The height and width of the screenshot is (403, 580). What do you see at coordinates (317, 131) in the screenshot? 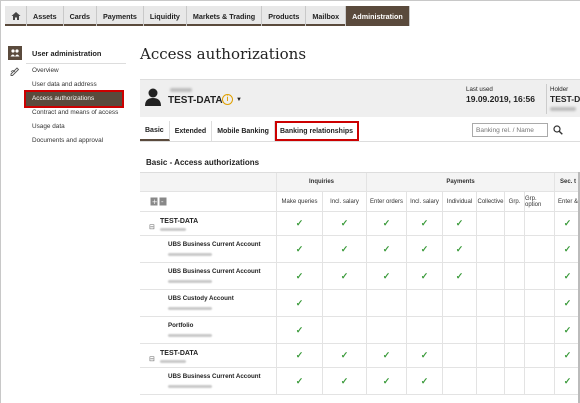
I see `tab-banking-relationships: Banking relationships` at bounding box center [317, 131].